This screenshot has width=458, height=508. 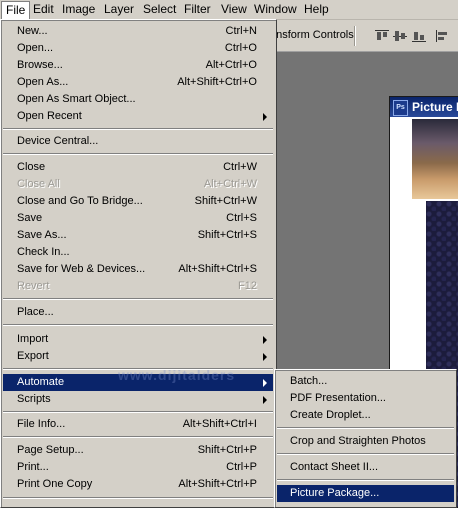 What do you see at coordinates (137, 286) in the screenshot?
I see `menu-item-revert: Revert F12` at bounding box center [137, 286].